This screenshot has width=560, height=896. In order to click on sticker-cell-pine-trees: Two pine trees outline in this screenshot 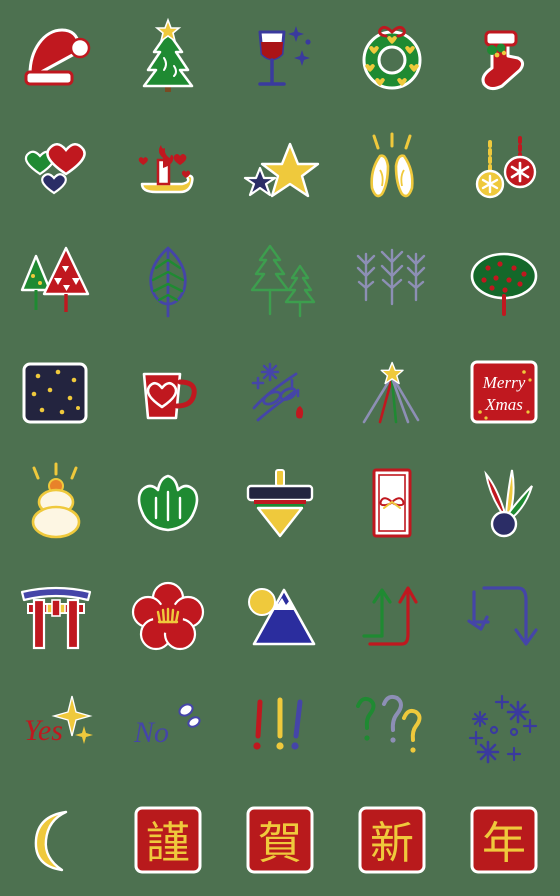, I will do `click(280, 280)`.